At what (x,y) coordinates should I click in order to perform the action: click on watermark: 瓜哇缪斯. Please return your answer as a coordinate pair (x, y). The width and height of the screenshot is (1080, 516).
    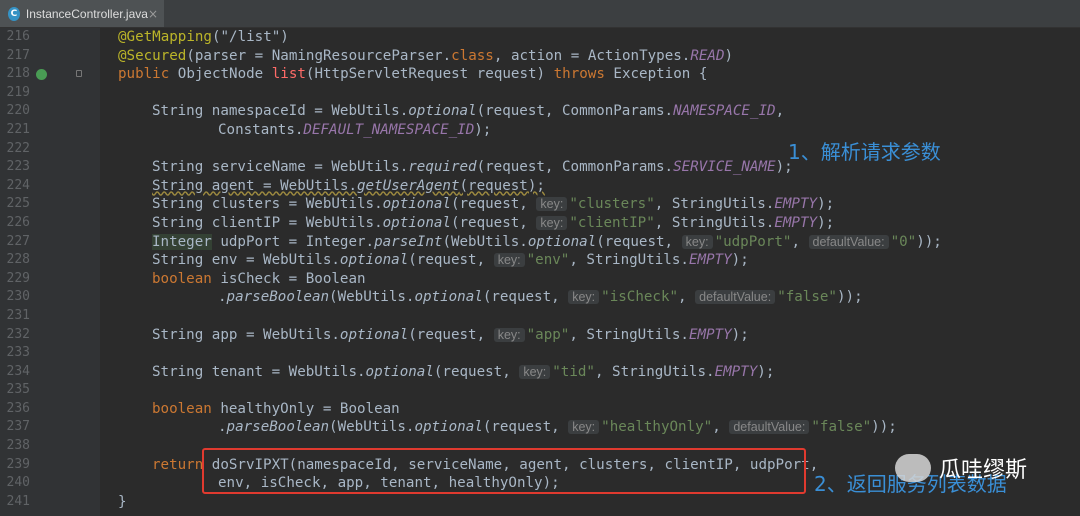
    Looking at the image, I should click on (961, 468).